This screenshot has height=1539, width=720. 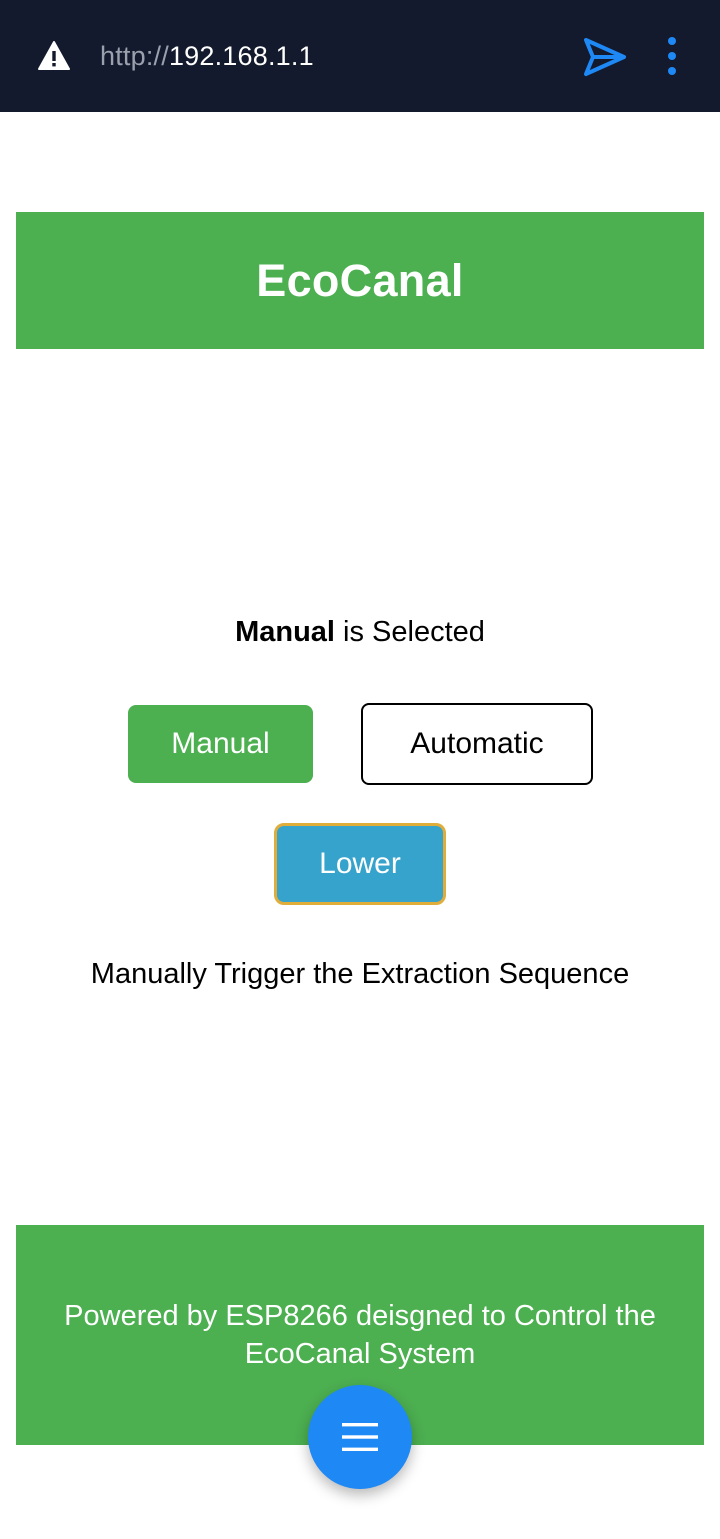 What do you see at coordinates (54, 56) in the screenshot?
I see `warning-icon` at bounding box center [54, 56].